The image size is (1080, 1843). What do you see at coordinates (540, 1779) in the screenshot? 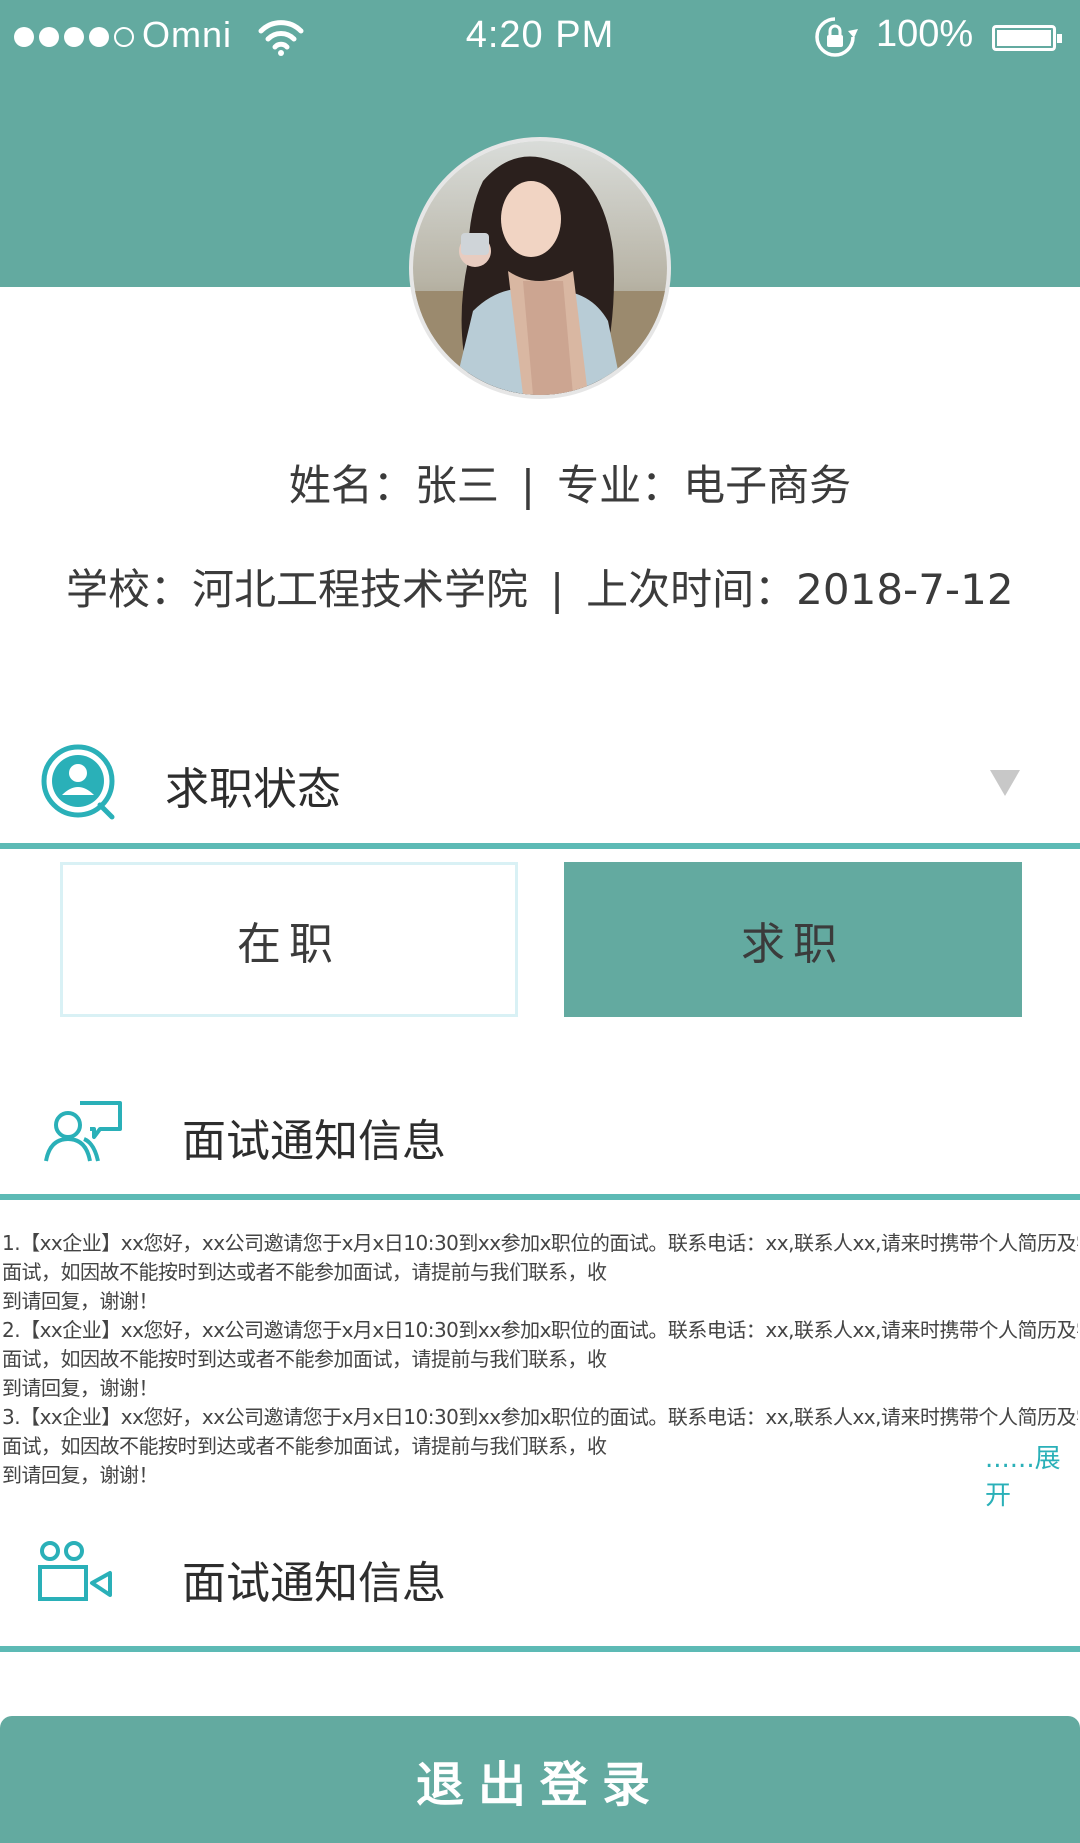
I see `logout-button: 退出登录` at bounding box center [540, 1779].